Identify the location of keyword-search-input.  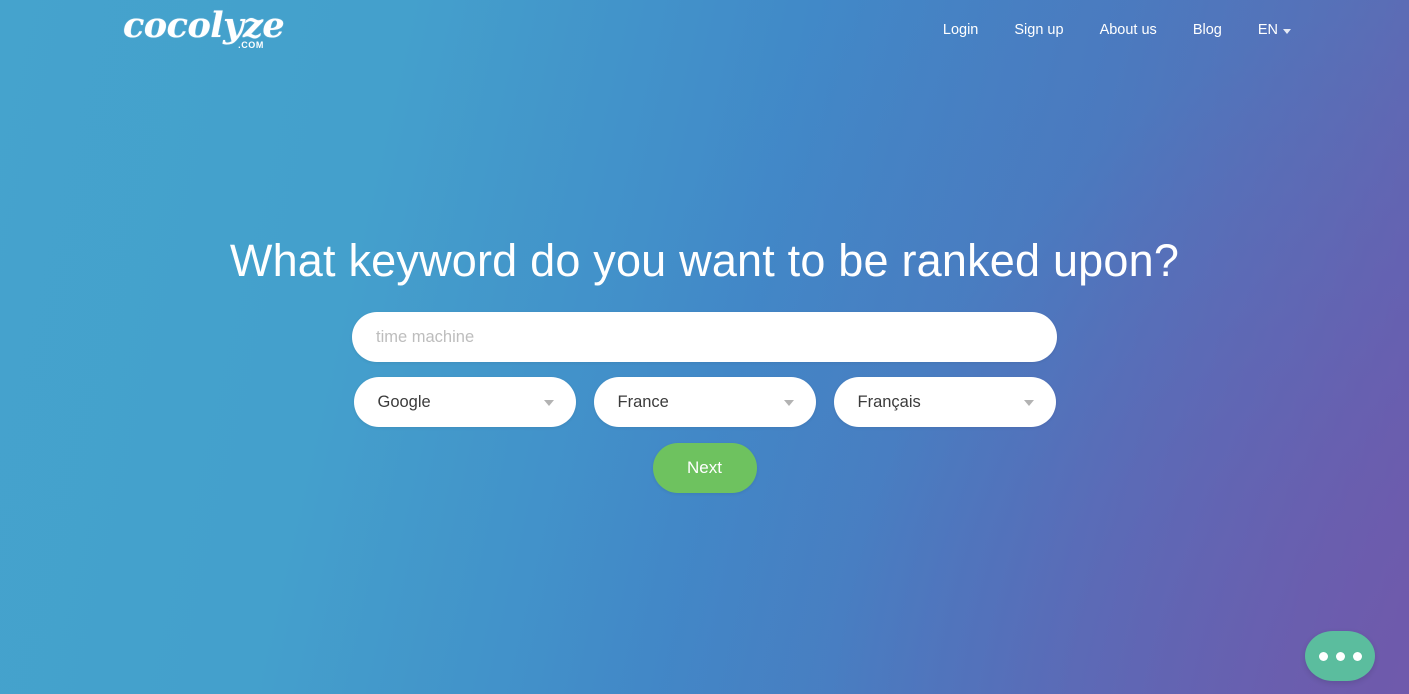
(704, 337).